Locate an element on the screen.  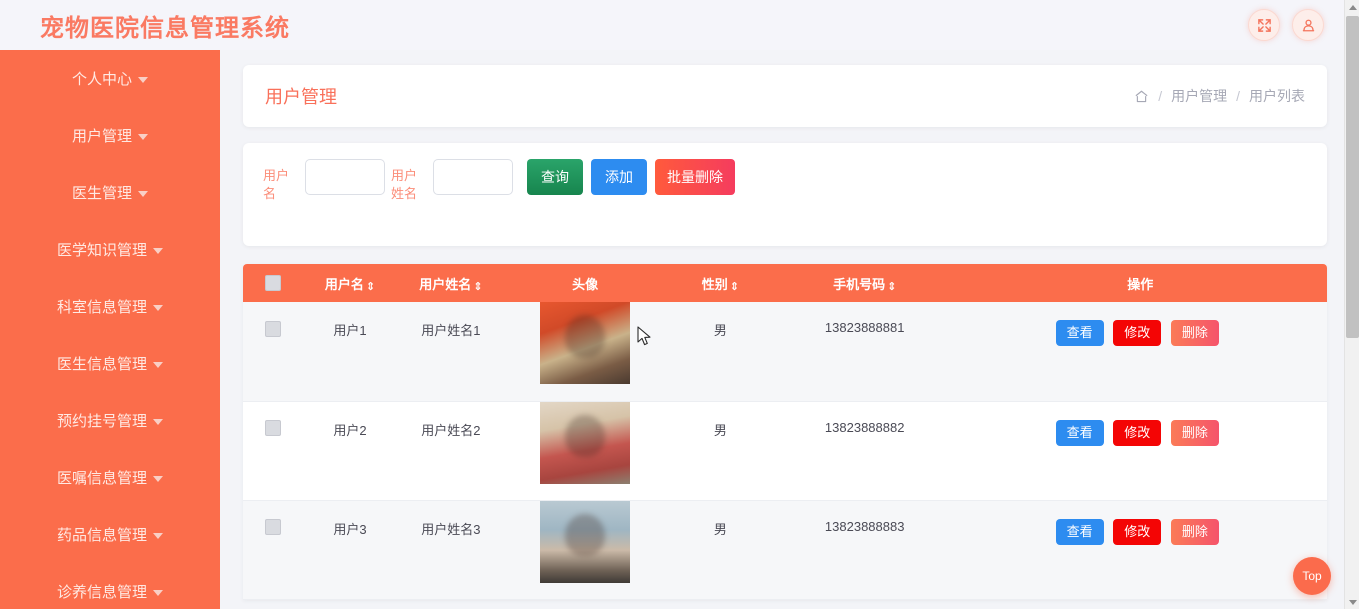
sidebar-item-label: 药品信息管理 is located at coordinates (101, 535).